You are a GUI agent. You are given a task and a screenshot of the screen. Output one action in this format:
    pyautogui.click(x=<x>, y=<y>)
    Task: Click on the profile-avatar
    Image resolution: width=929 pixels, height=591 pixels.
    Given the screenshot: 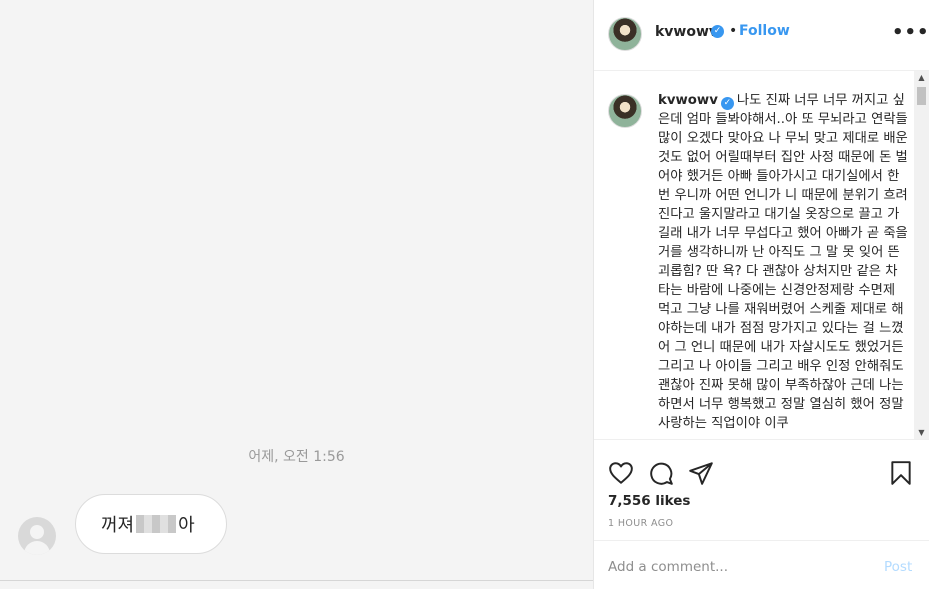 What is the action you would take?
    pyautogui.click(x=625, y=34)
    